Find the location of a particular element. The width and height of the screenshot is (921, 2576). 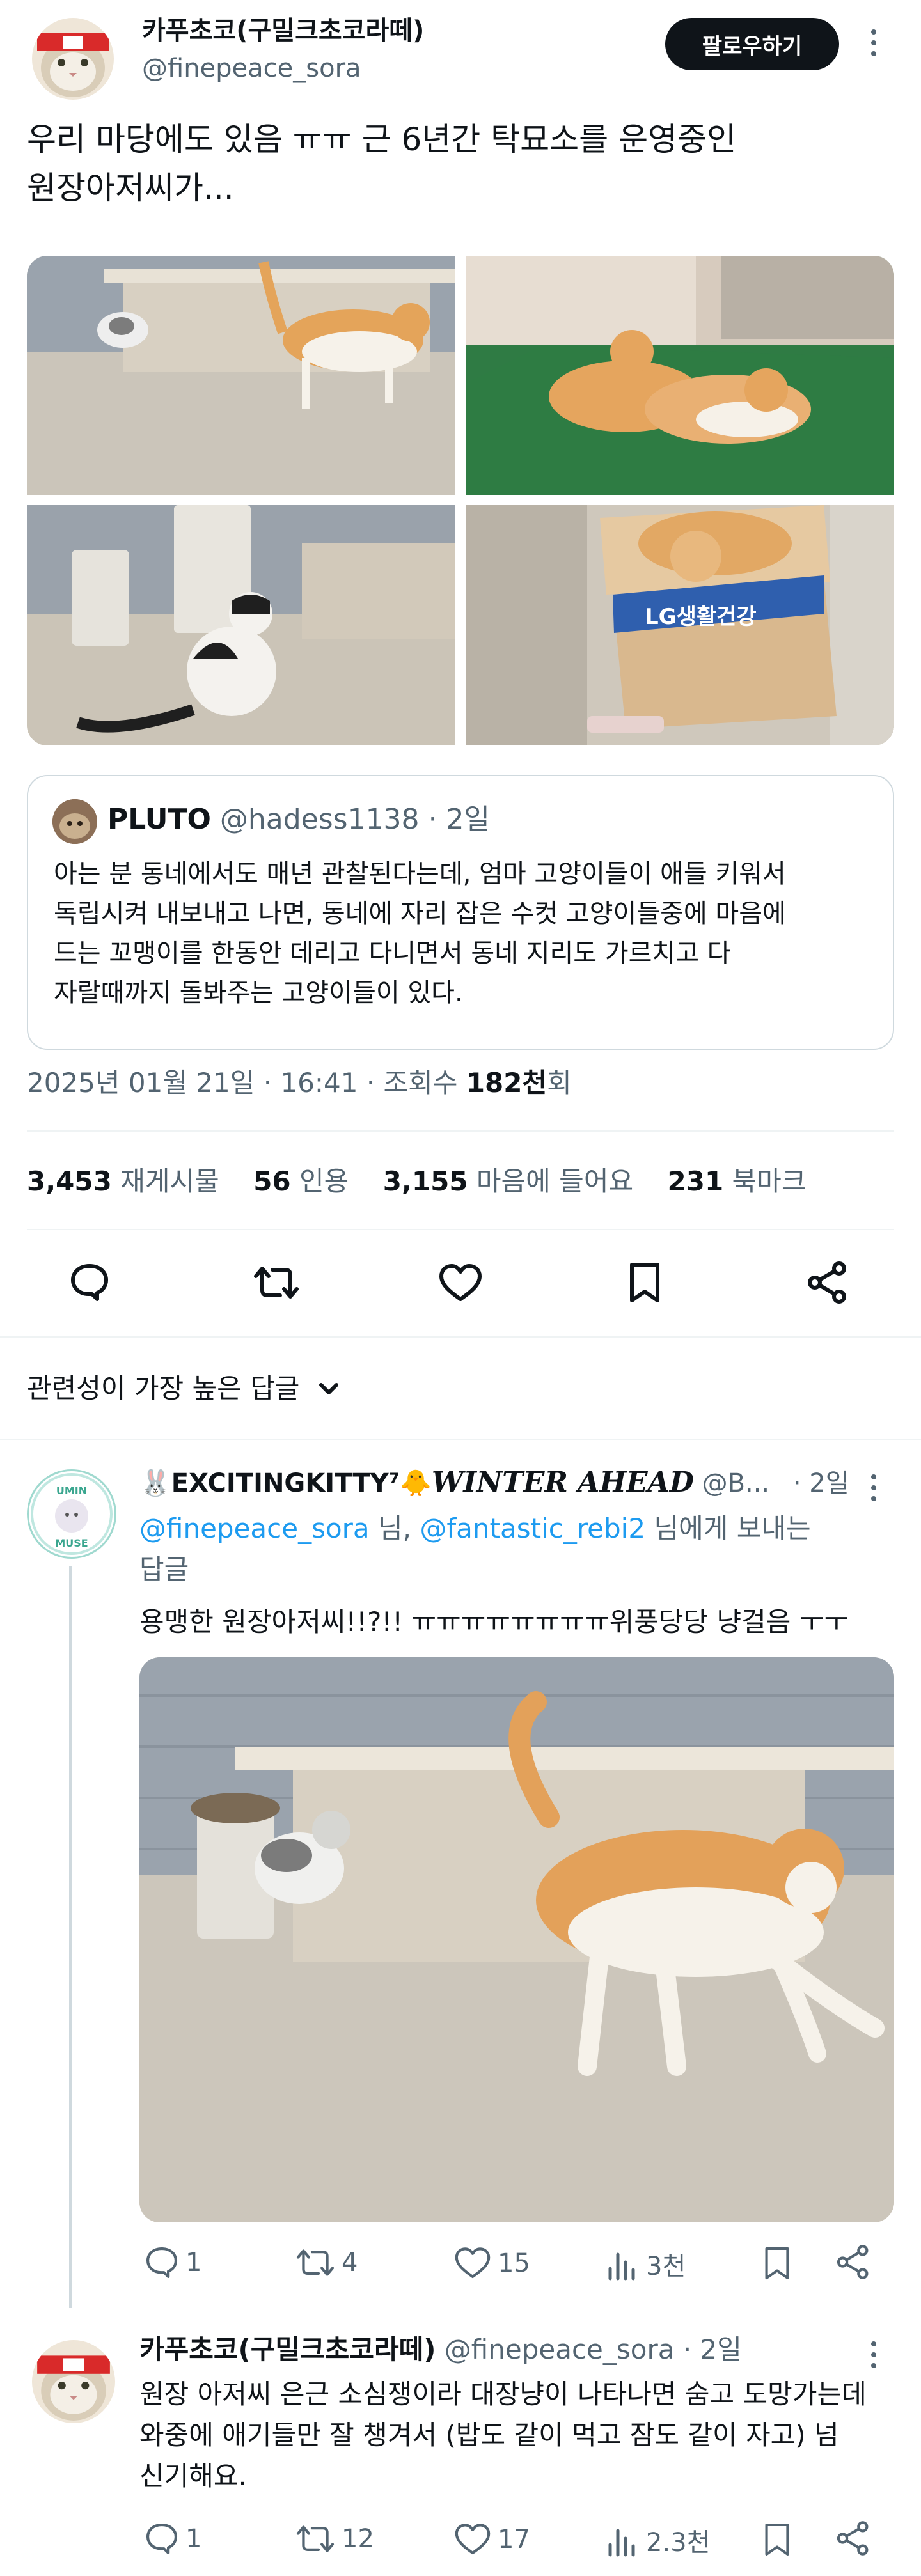

follow-button-label: 팔로우하기 is located at coordinates (752, 46).